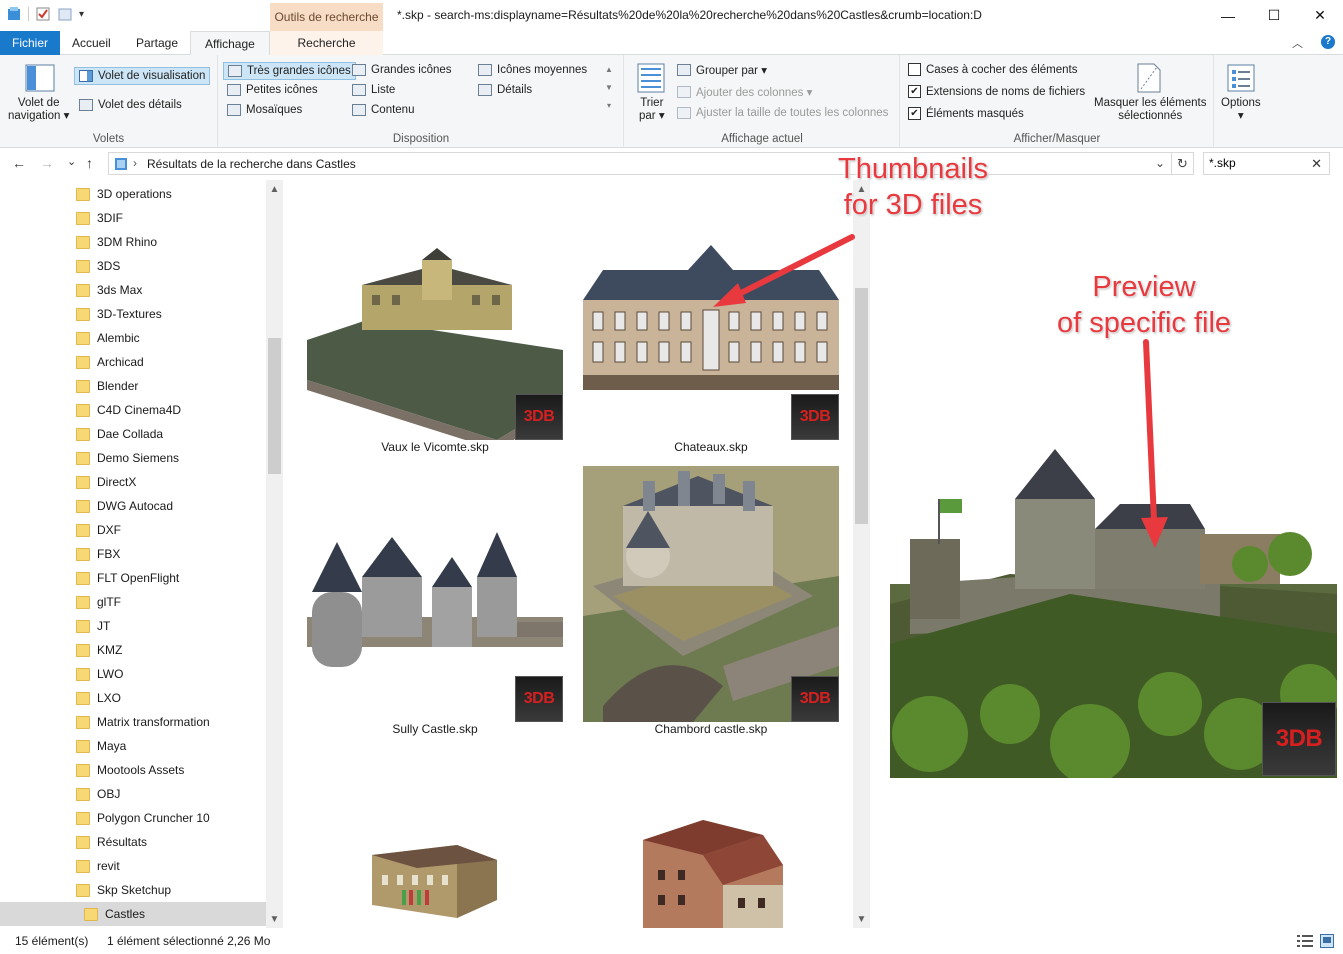 The height and width of the screenshot is (954, 1343). Describe the element at coordinates (157, 43) in the screenshot. I see `tab-share: Partage` at that location.